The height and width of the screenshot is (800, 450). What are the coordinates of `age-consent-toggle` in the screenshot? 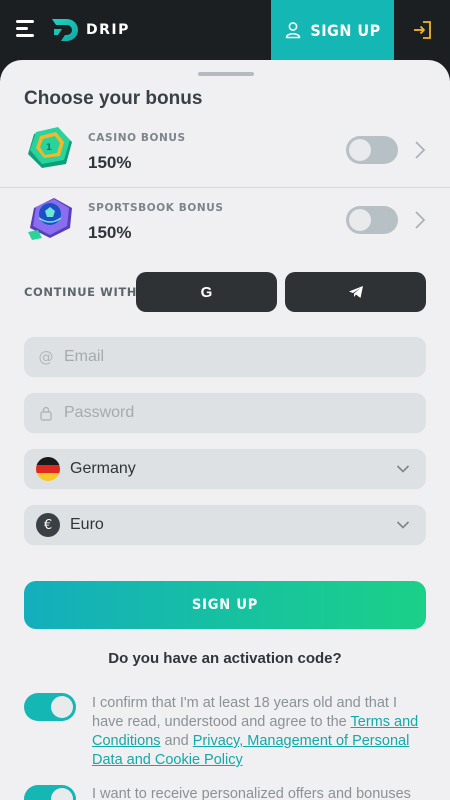 It's located at (50, 707).